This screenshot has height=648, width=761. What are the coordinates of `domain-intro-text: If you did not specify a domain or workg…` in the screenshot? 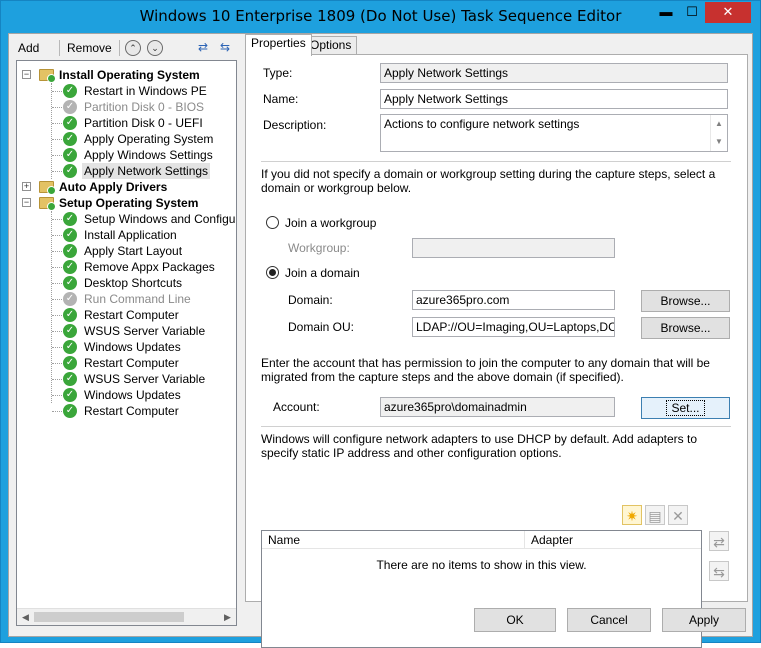 It's located at (488, 181).